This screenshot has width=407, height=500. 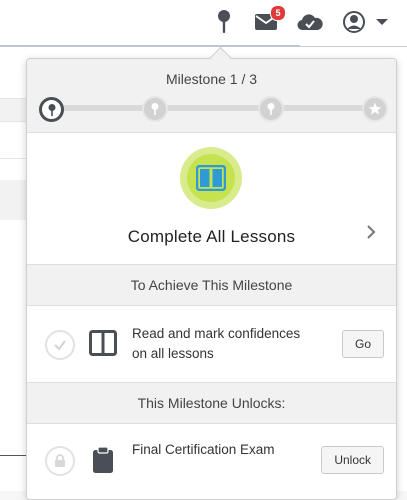 What do you see at coordinates (211, 461) in the screenshot?
I see `unlock-row: Final Certification Exam Unlock` at bounding box center [211, 461].